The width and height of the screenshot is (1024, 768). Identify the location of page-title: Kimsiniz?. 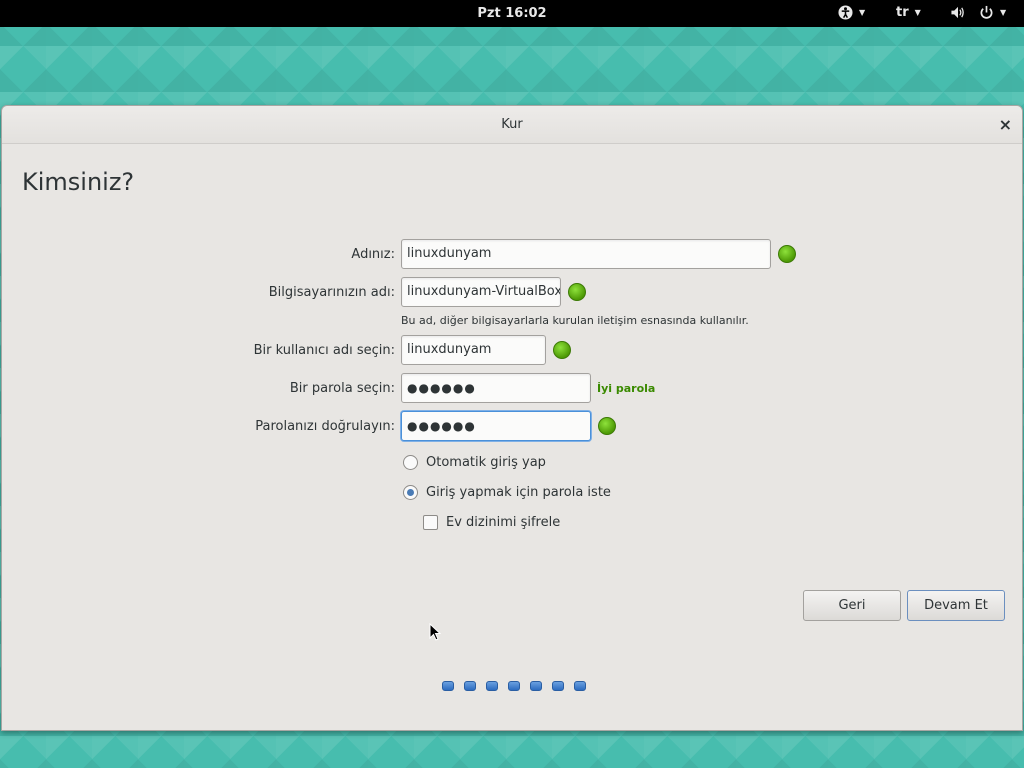
(78, 182).